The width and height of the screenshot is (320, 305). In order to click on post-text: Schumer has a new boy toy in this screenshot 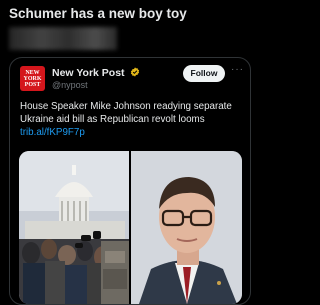, I will do `click(98, 13)`.